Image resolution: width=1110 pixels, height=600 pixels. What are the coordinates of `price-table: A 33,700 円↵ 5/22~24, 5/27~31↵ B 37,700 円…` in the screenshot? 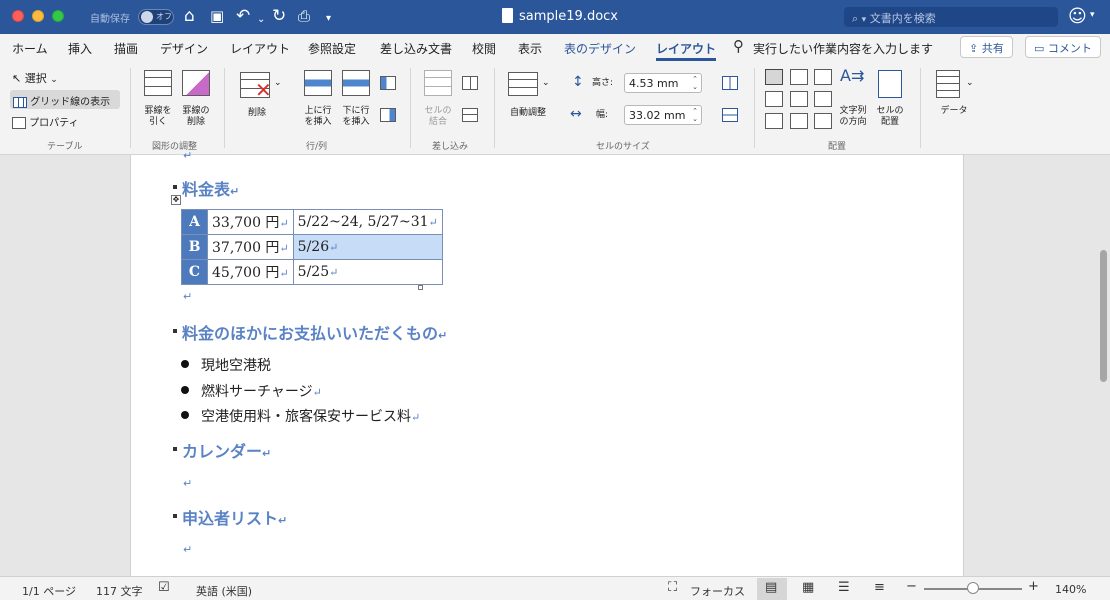 It's located at (312, 247).